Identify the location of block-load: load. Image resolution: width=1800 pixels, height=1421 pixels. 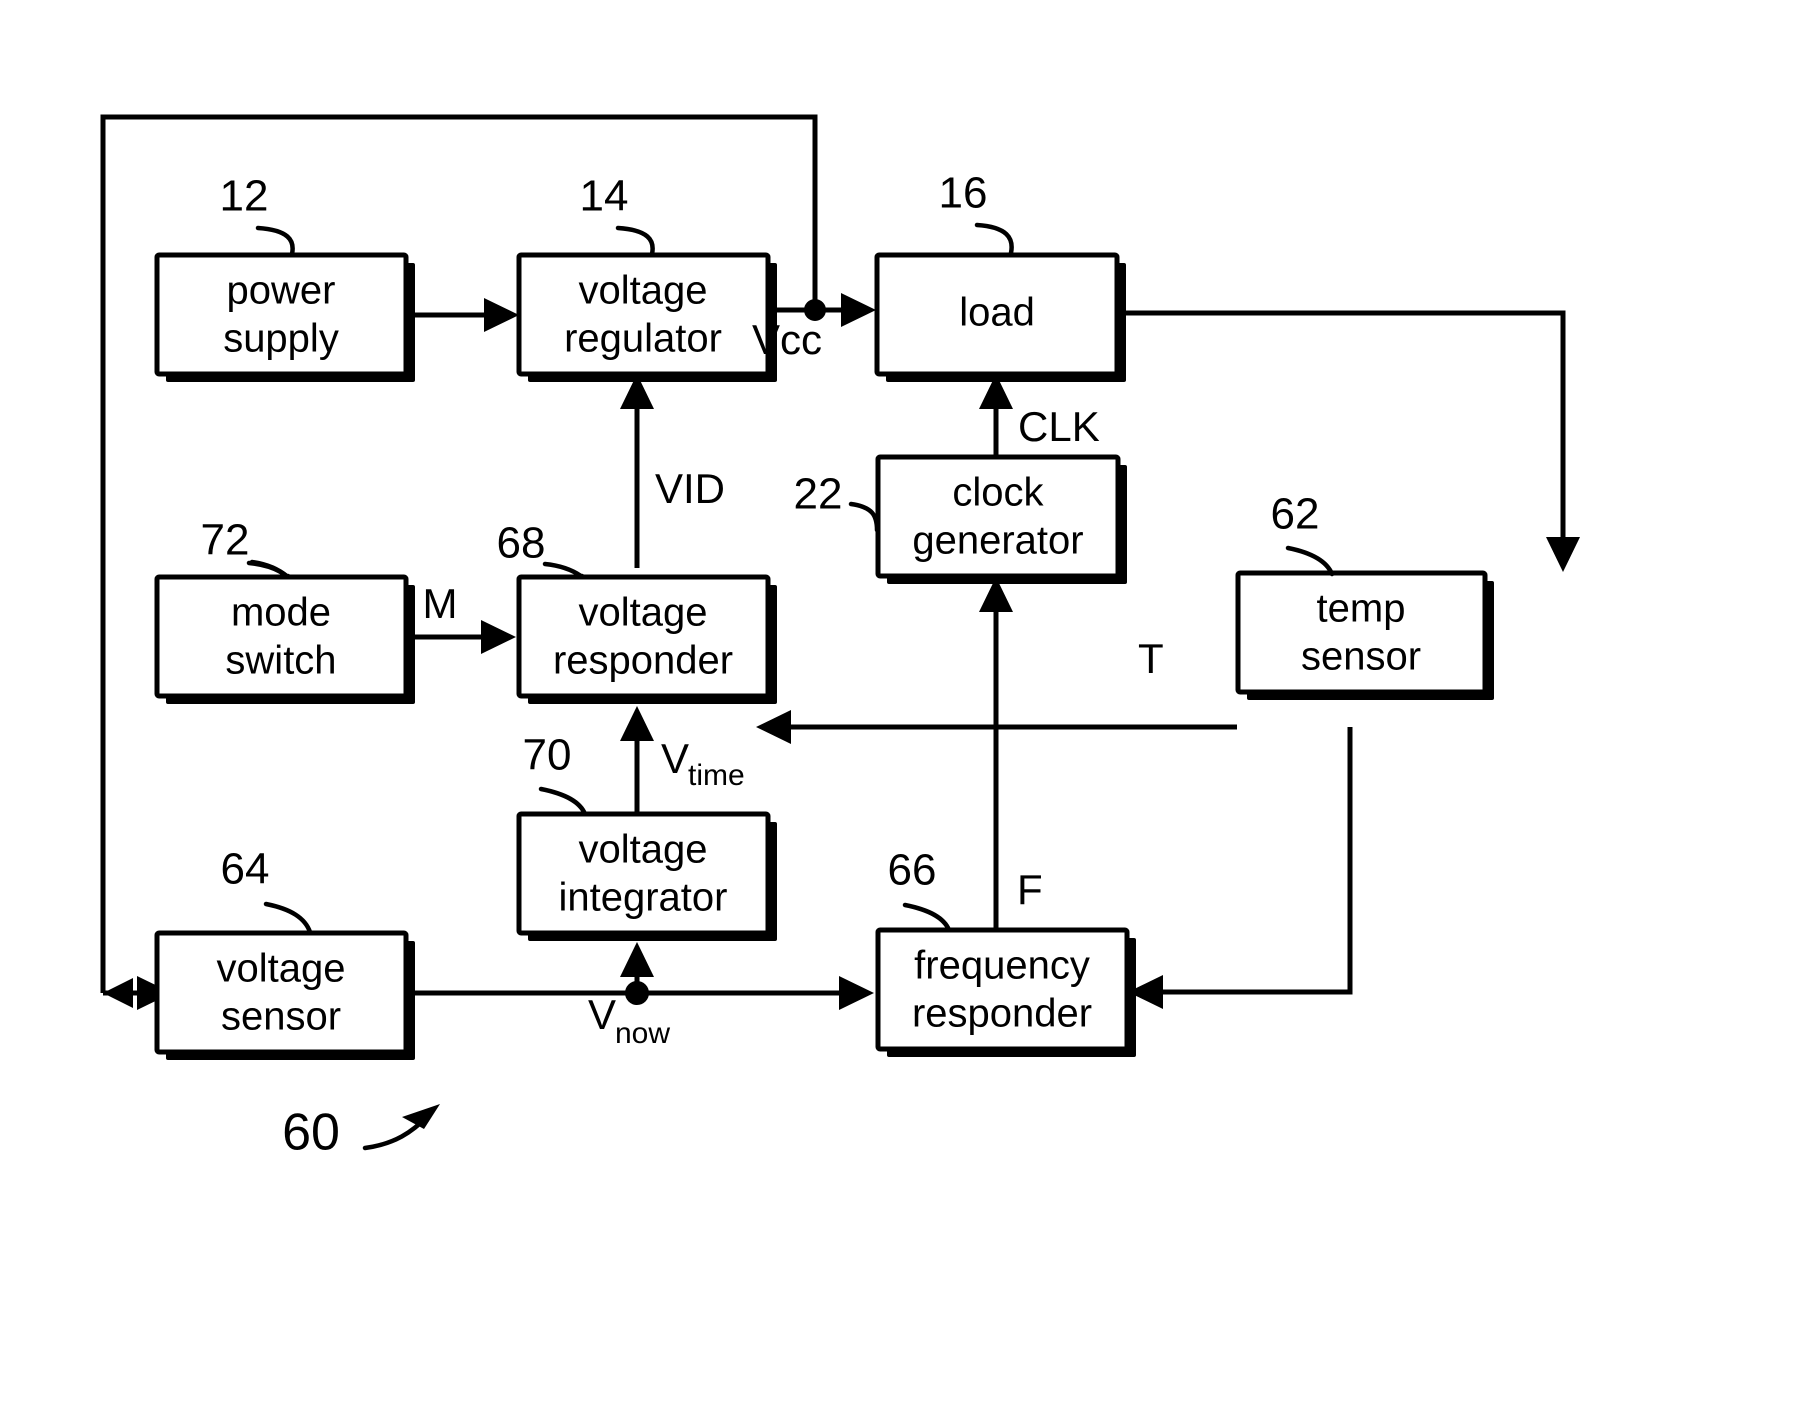
(1000, 317).